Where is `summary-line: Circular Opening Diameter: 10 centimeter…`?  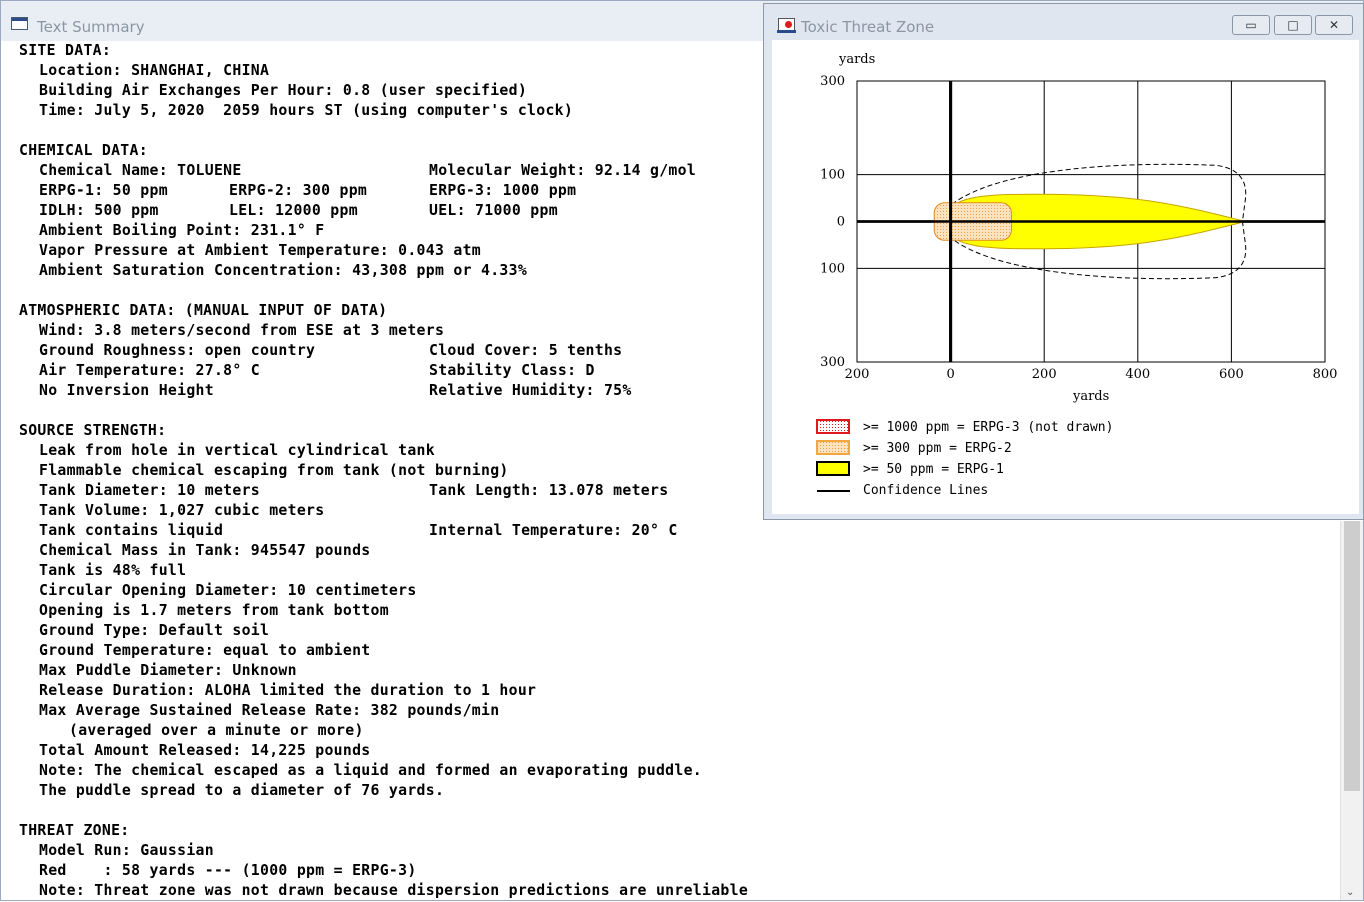
summary-line: Circular Opening Diameter: 10 centimeter… is located at coordinates (228, 590).